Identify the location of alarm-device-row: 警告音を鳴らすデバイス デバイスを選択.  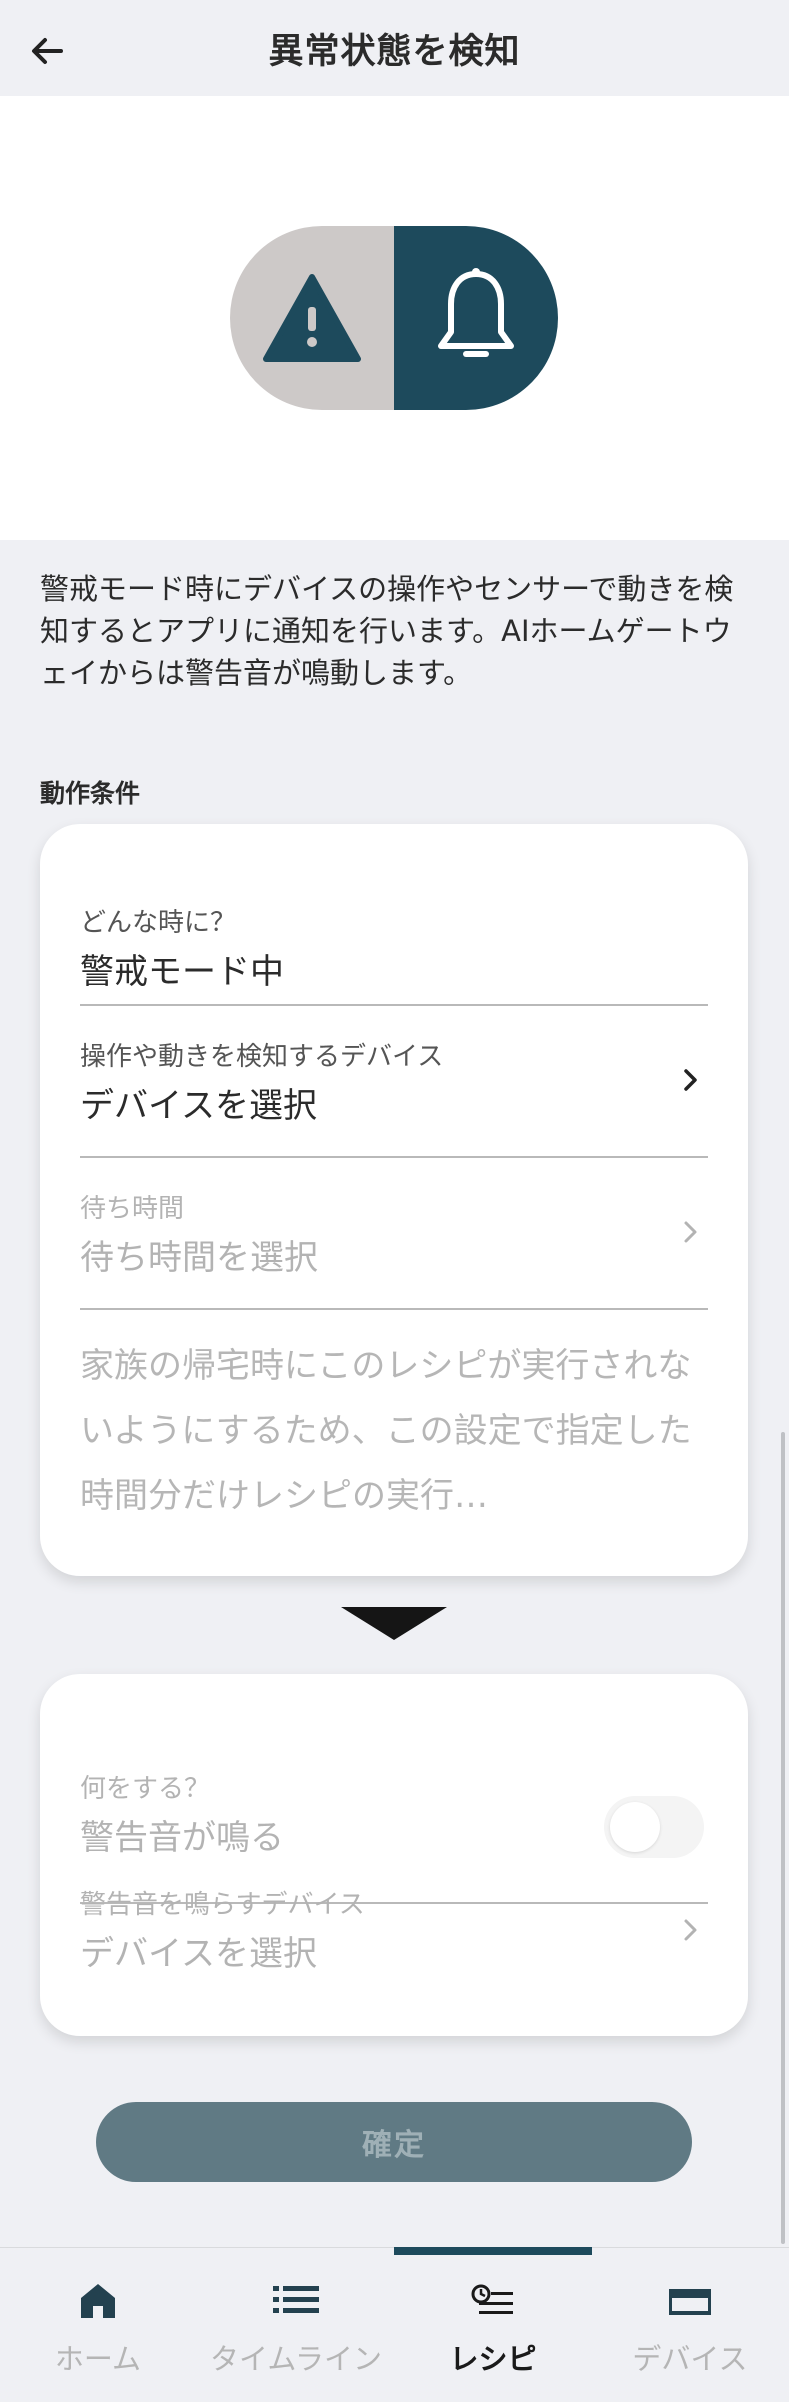
(394, 1931).